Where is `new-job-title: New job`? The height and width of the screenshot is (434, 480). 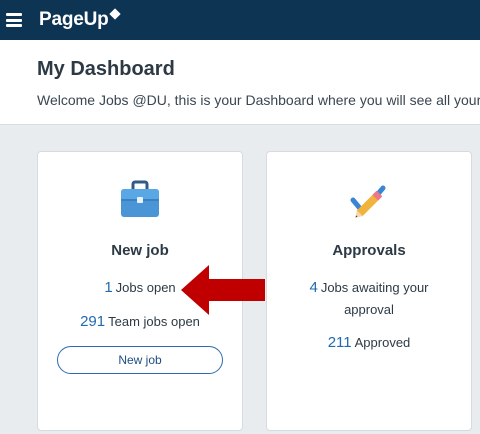
new-job-title: New job is located at coordinates (140, 250).